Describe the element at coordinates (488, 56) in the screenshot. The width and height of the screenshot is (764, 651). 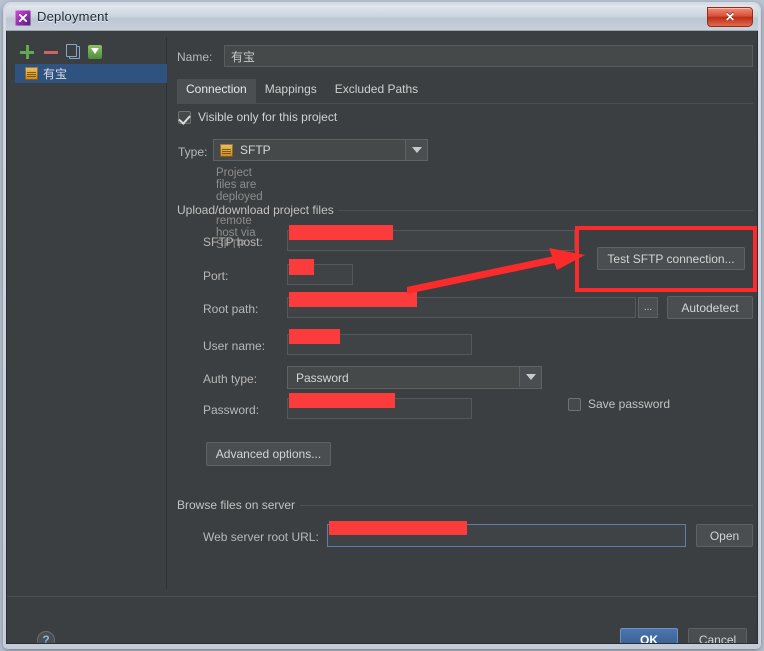
I see `name-input: 有宝` at that location.